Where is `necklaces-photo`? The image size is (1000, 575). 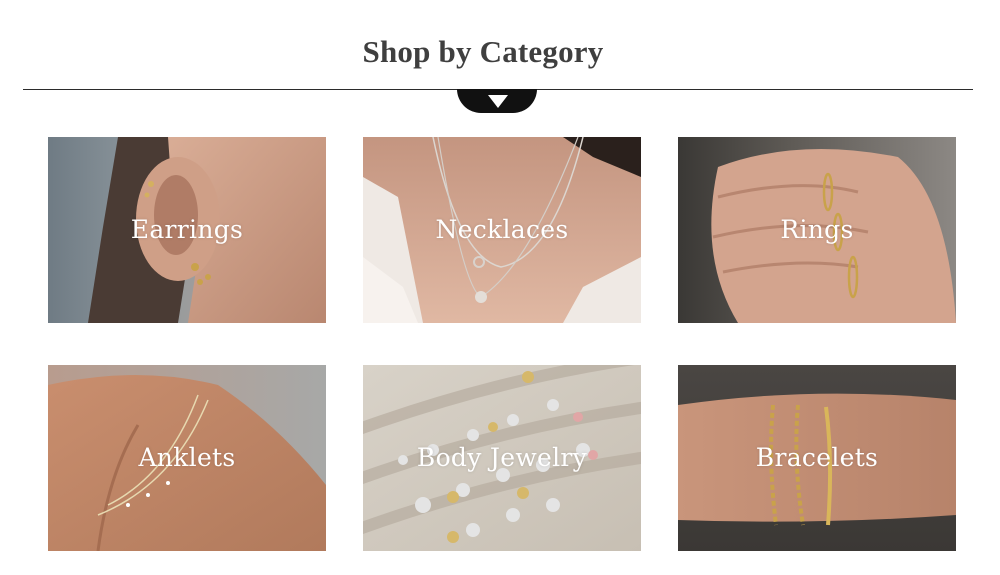
necklaces-photo is located at coordinates (502, 230).